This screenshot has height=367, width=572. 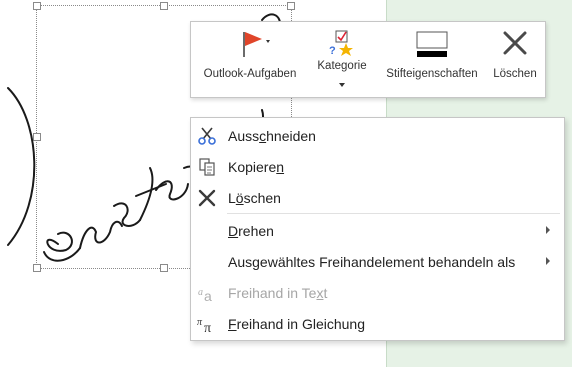 I want to click on menu-item-label: Freihand in Text, so click(x=278, y=293).